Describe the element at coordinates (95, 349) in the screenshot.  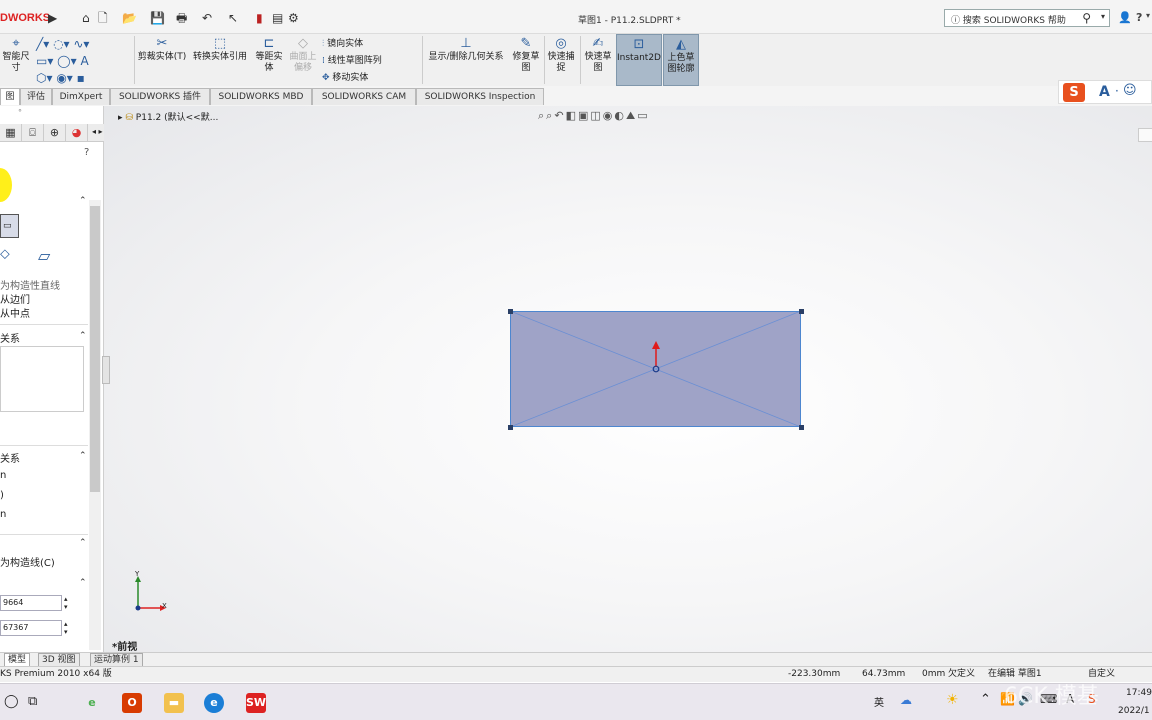
I see `panel-scroll-thumb` at that location.